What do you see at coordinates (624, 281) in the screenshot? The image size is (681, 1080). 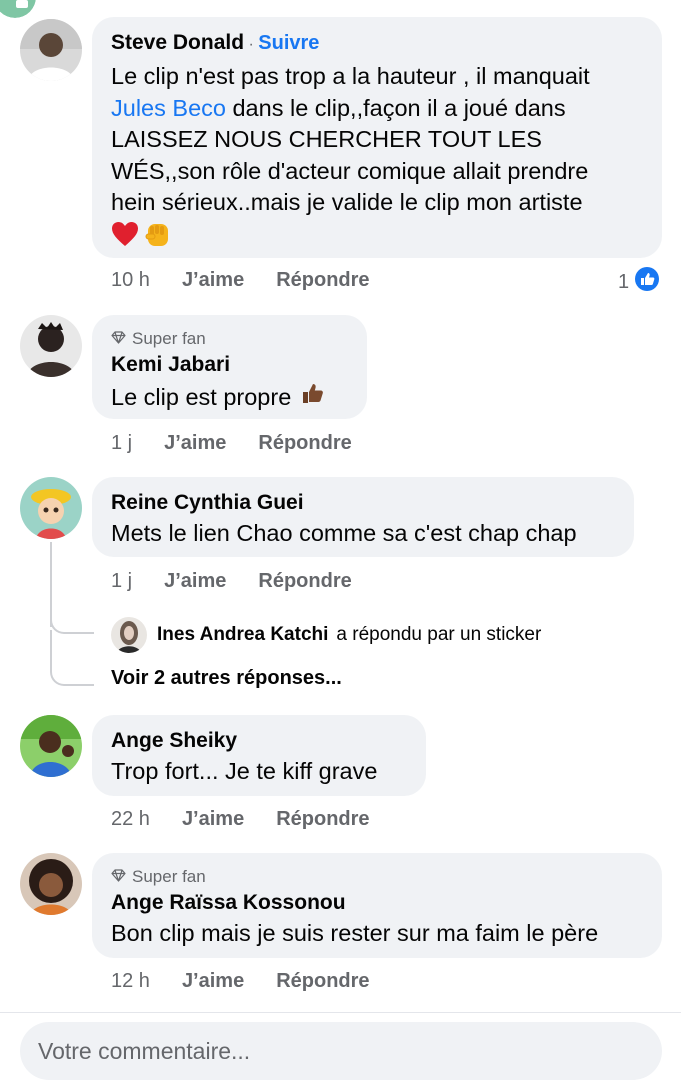 I see `reaction-count: 1` at bounding box center [624, 281].